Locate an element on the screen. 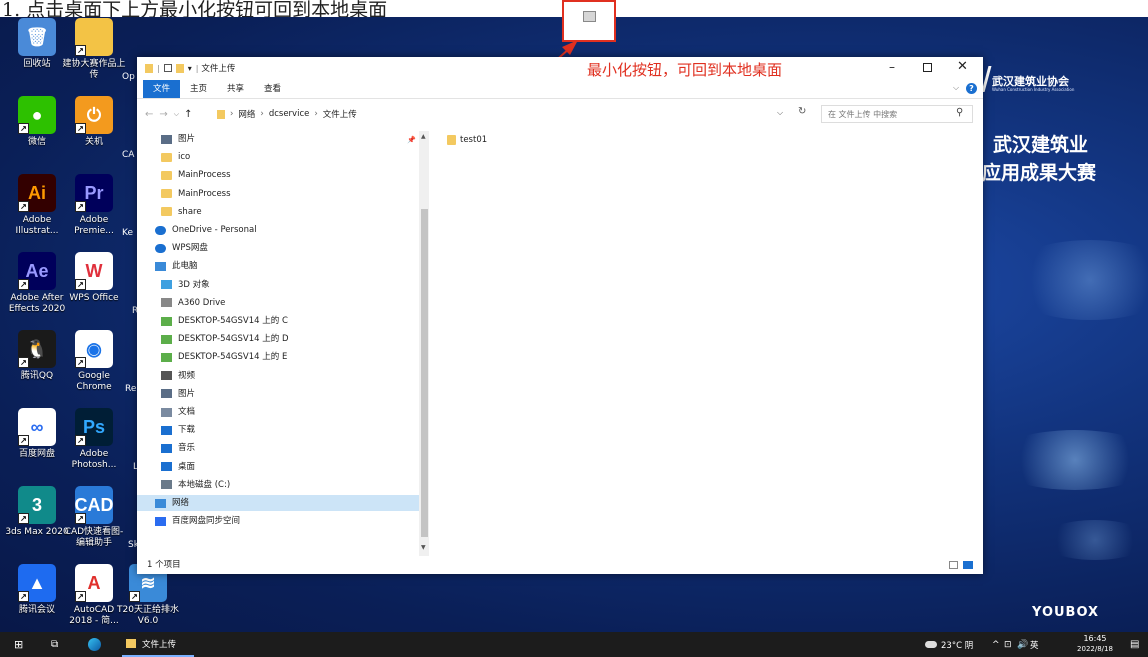  3d-objects-icon is located at coordinates (166, 285).